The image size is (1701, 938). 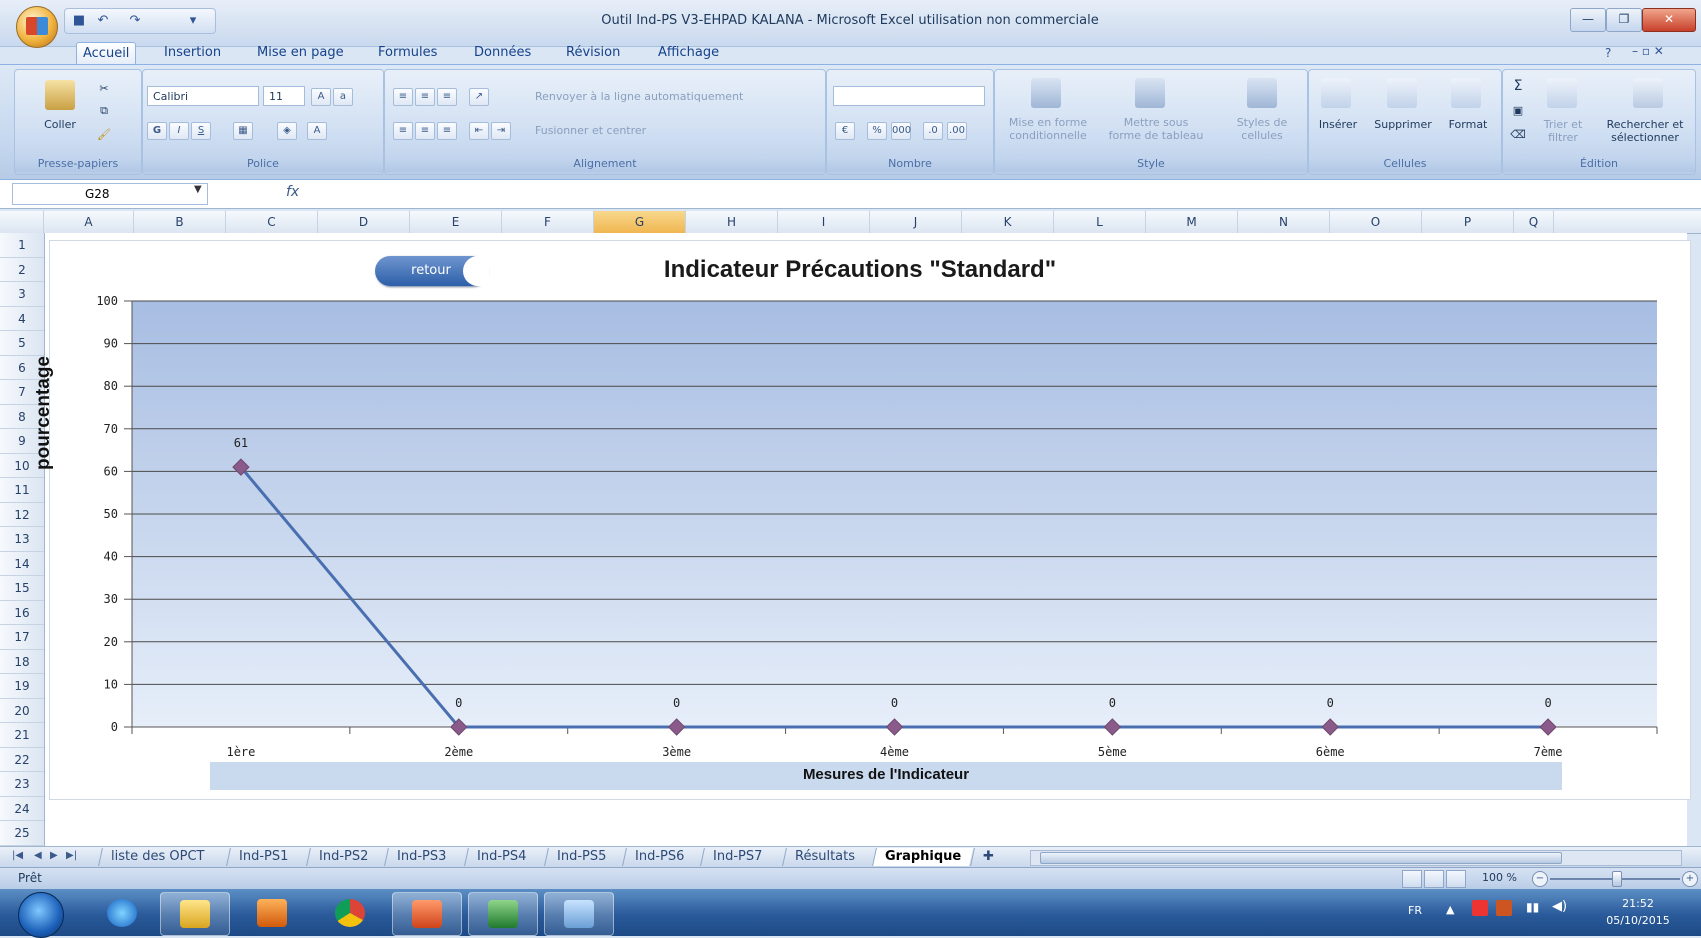 I want to click on taskbar-paint, so click(x=579, y=914).